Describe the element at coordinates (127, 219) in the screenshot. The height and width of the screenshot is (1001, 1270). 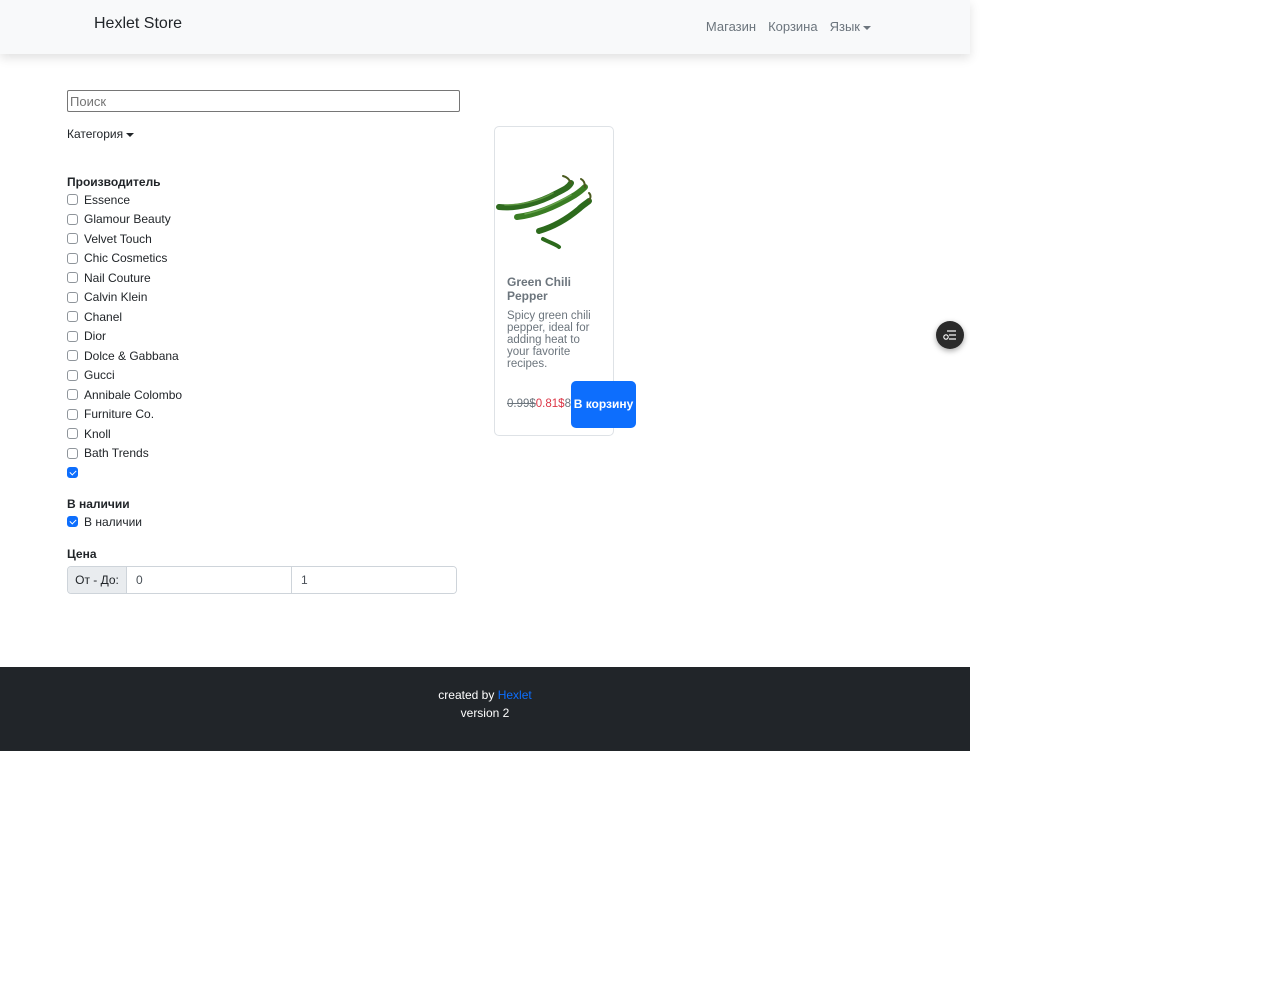
I see `manufacturer-label: Glamour Beauty` at that location.